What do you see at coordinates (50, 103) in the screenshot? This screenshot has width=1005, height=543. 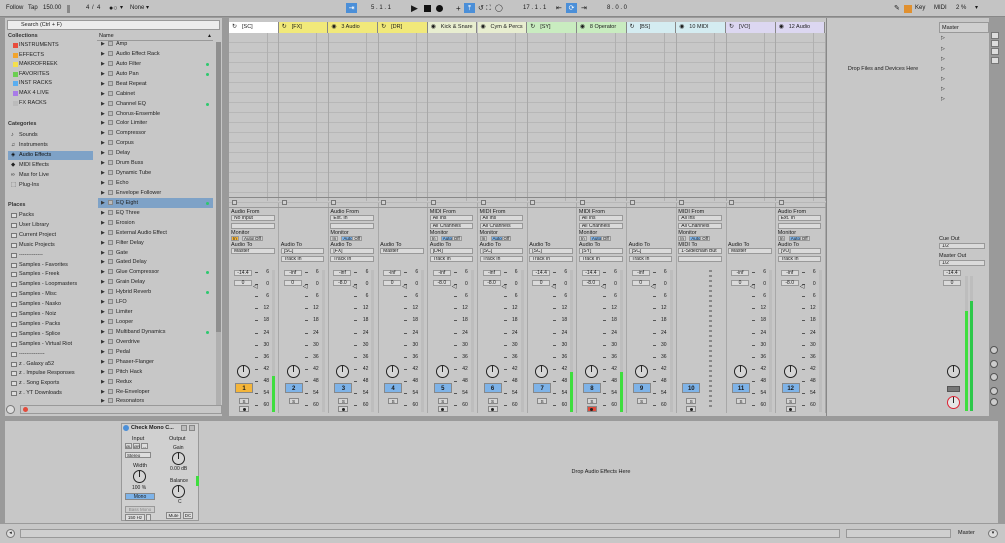 I see `collection-item: FX RACKS` at bounding box center [50, 103].